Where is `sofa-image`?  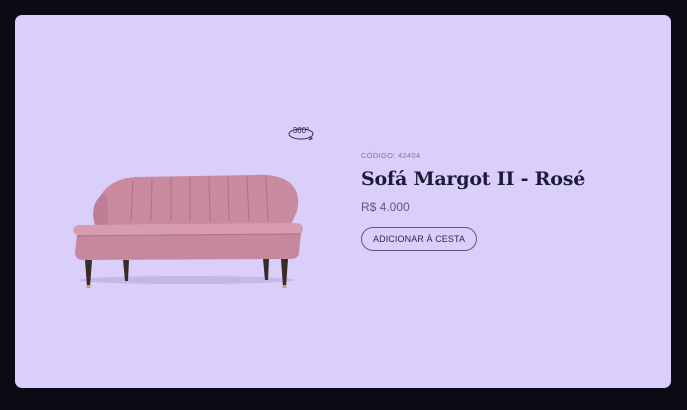
sofa-image is located at coordinates (188, 231).